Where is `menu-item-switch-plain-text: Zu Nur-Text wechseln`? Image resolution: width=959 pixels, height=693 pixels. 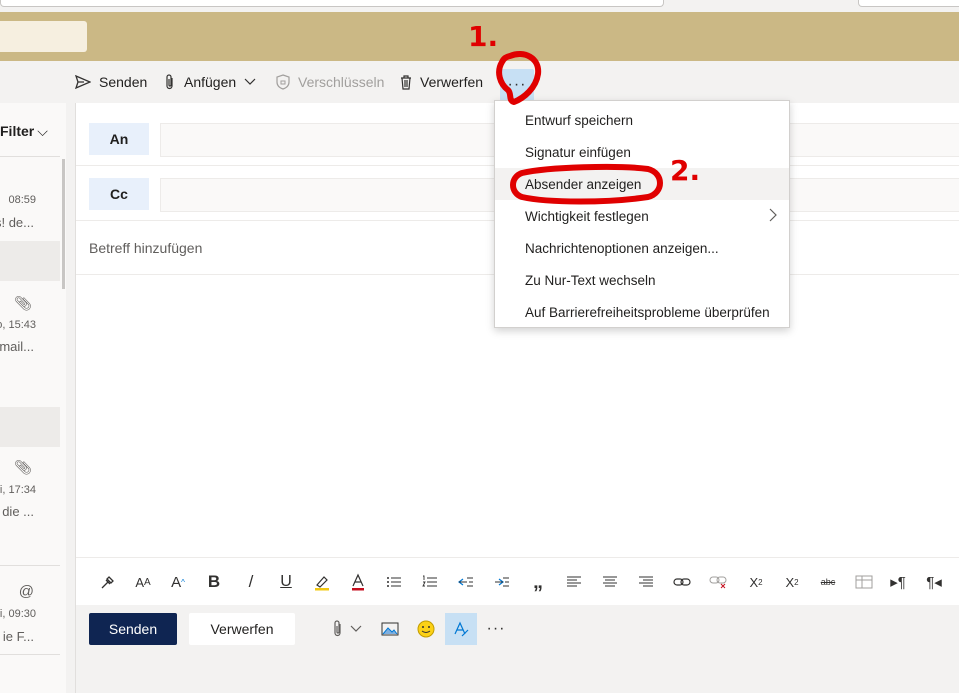
menu-item-switch-plain-text: Zu Nur-Text wechseln is located at coordinates (642, 280).